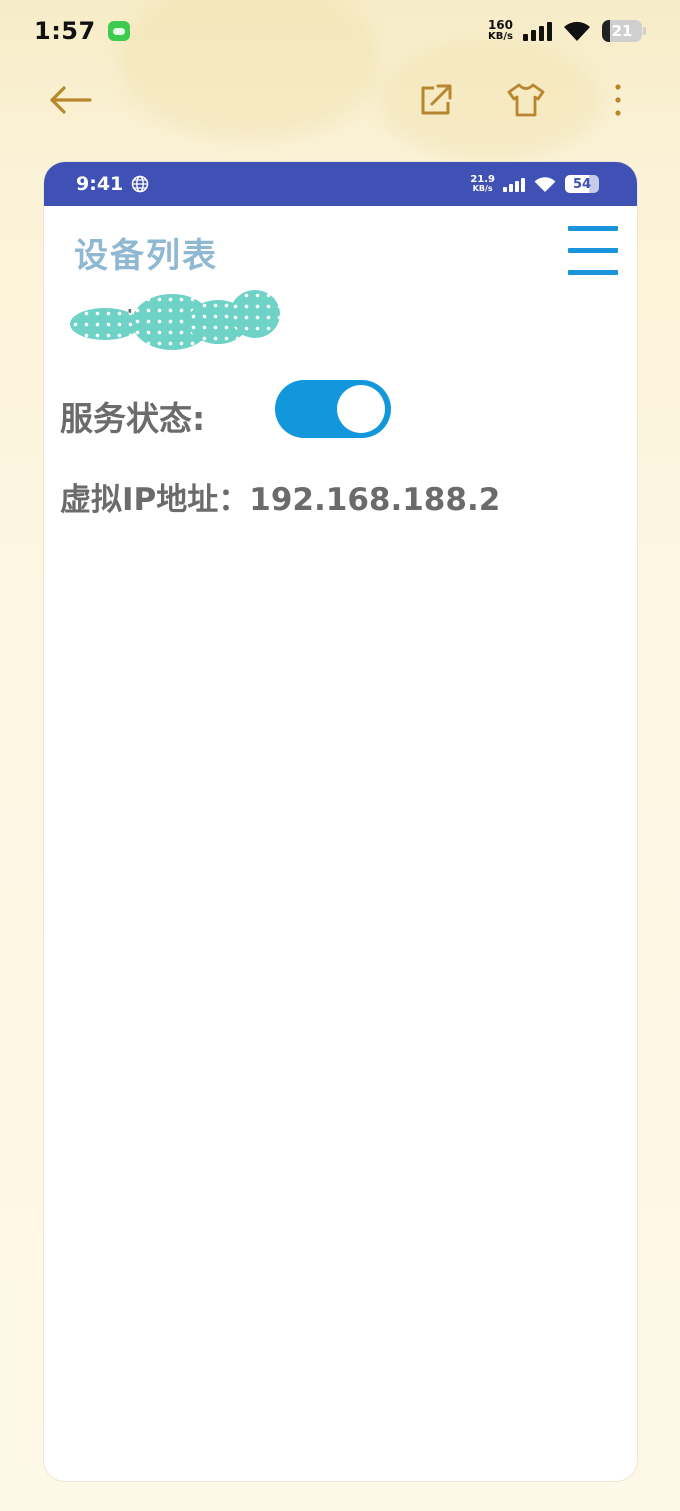 The width and height of the screenshot is (680, 1511). What do you see at coordinates (155, 500) in the screenshot?
I see `virtual-ip-label: 虚拟IP地址：` at bounding box center [155, 500].